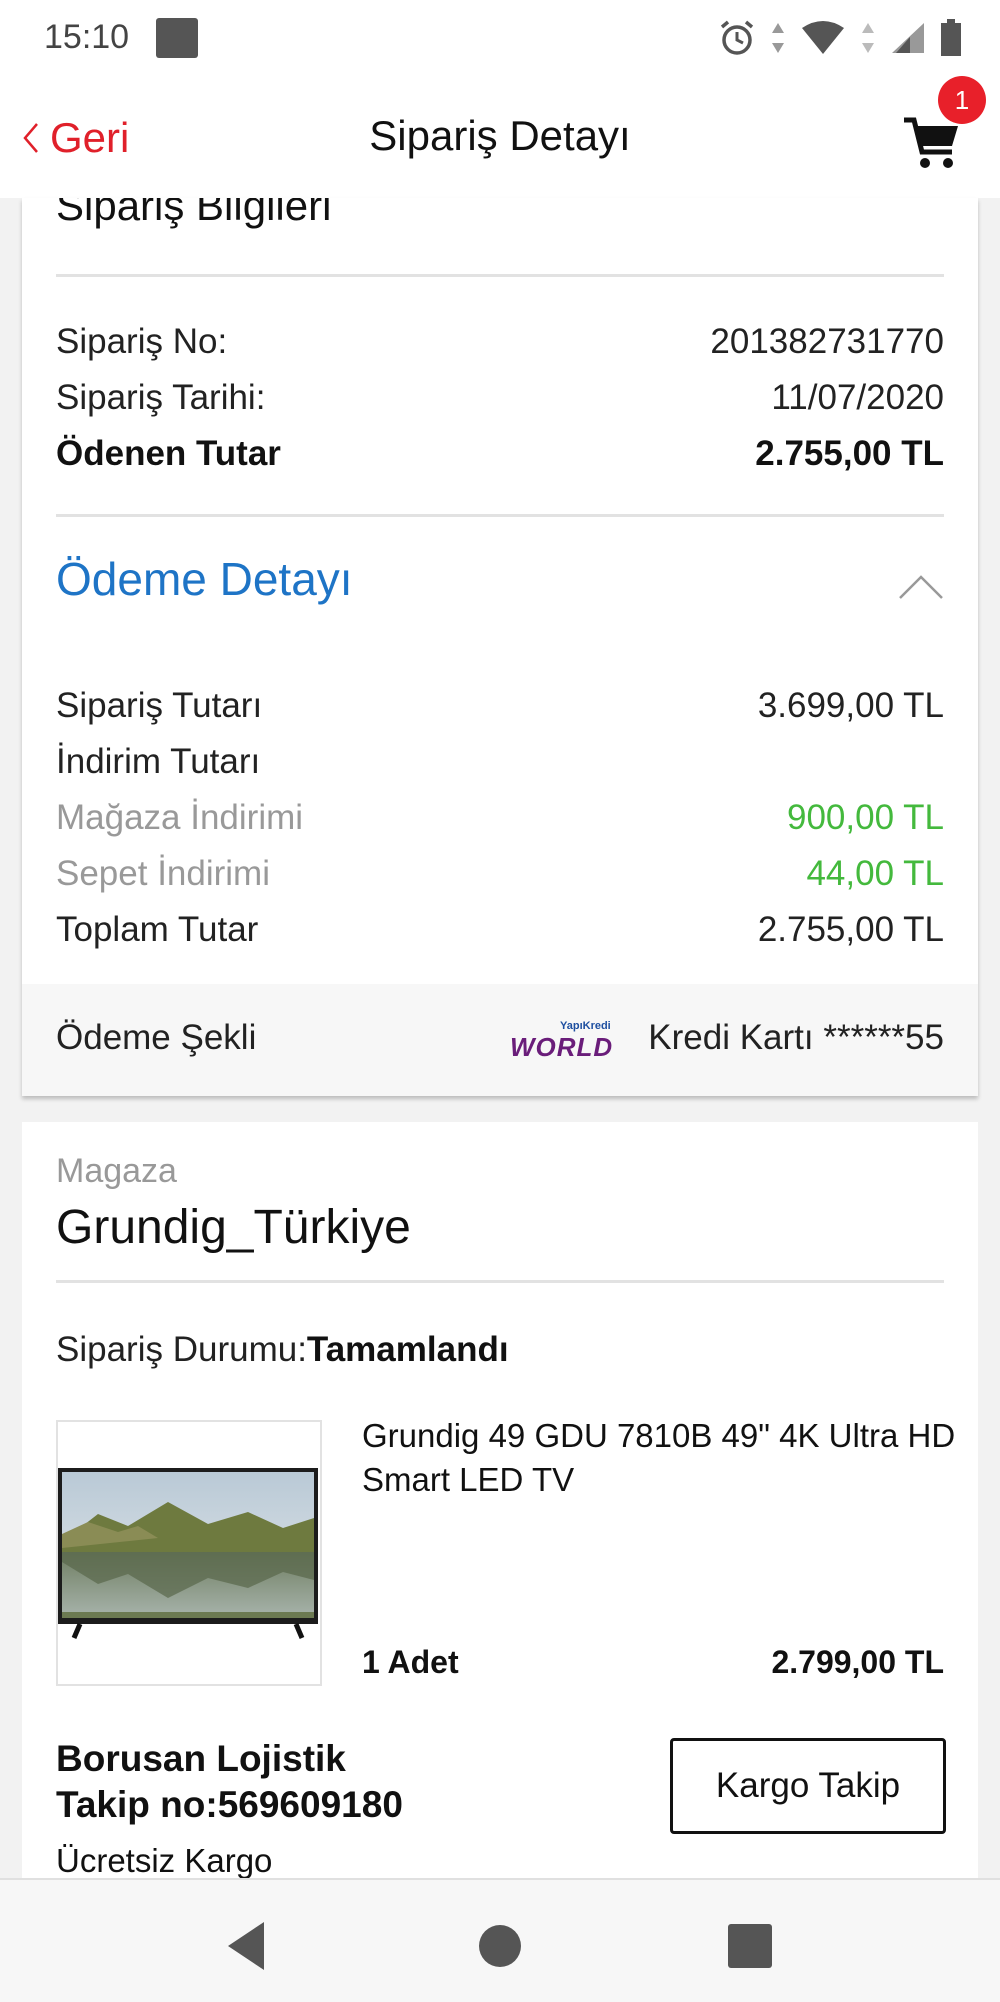 This screenshot has height=2002, width=1000. What do you see at coordinates (849, 453) in the screenshot?
I see `paid-amount-value: 2.755,00 TL` at bounding box center [849, 453].